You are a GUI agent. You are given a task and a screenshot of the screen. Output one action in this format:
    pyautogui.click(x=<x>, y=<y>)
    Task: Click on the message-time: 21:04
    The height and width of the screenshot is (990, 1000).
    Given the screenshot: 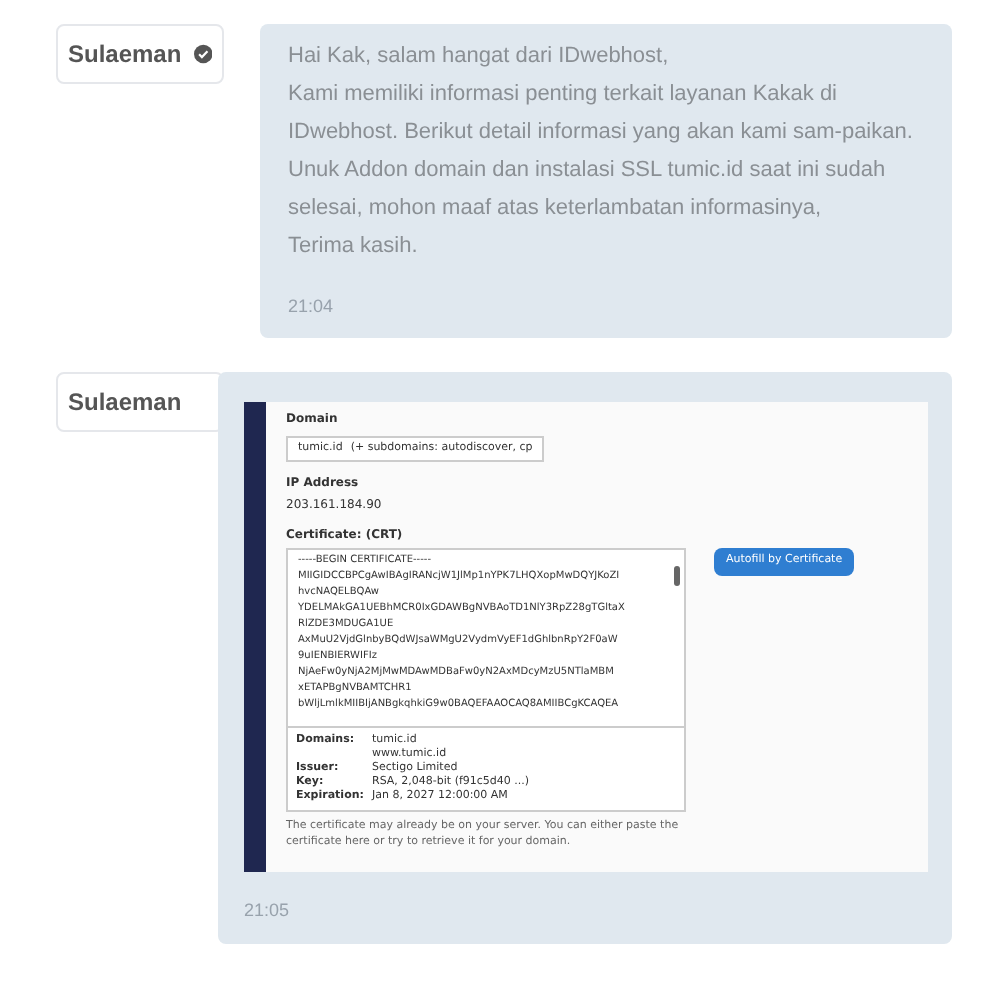 What is the action you would take?
    pyautogui.click(x=312, y=307)
    